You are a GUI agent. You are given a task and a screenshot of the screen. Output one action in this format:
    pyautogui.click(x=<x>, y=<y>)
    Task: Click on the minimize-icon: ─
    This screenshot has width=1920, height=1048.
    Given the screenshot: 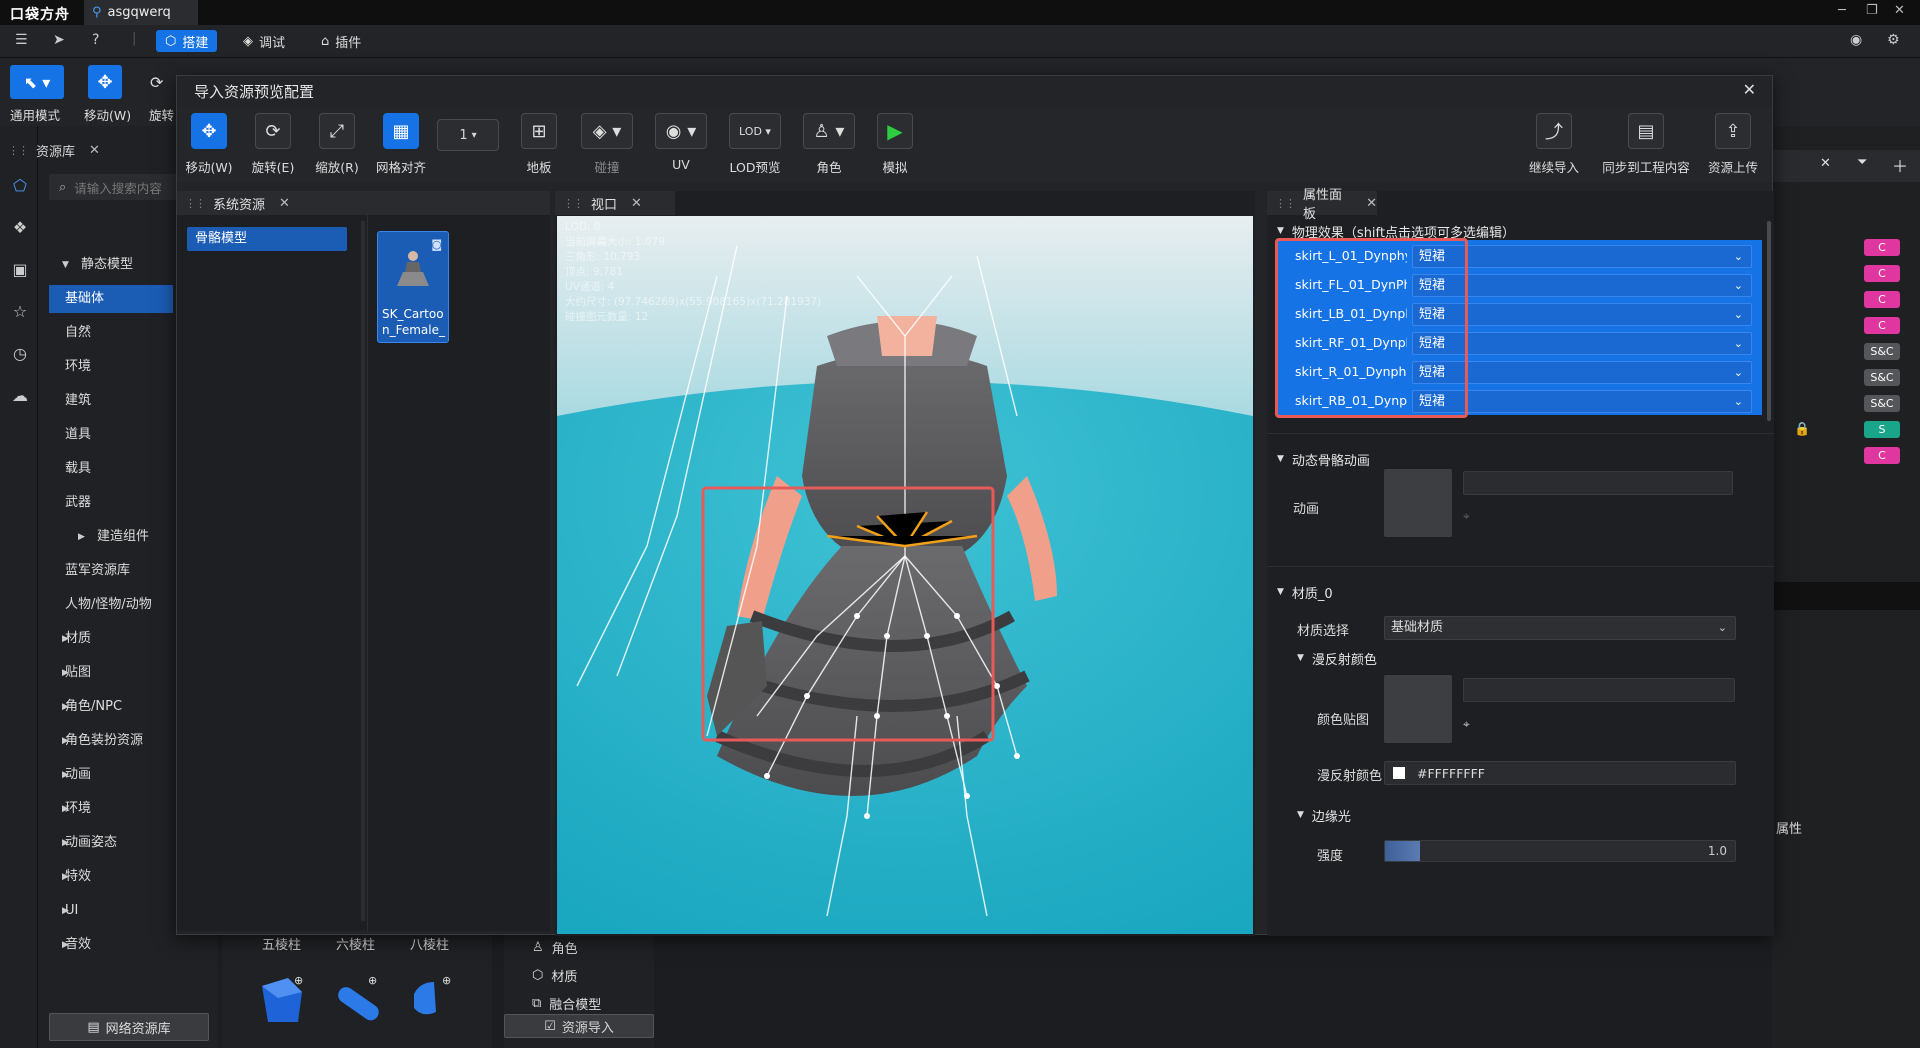 What is the action you would take?
    pyautogui.click(x=1842, y=10)
    